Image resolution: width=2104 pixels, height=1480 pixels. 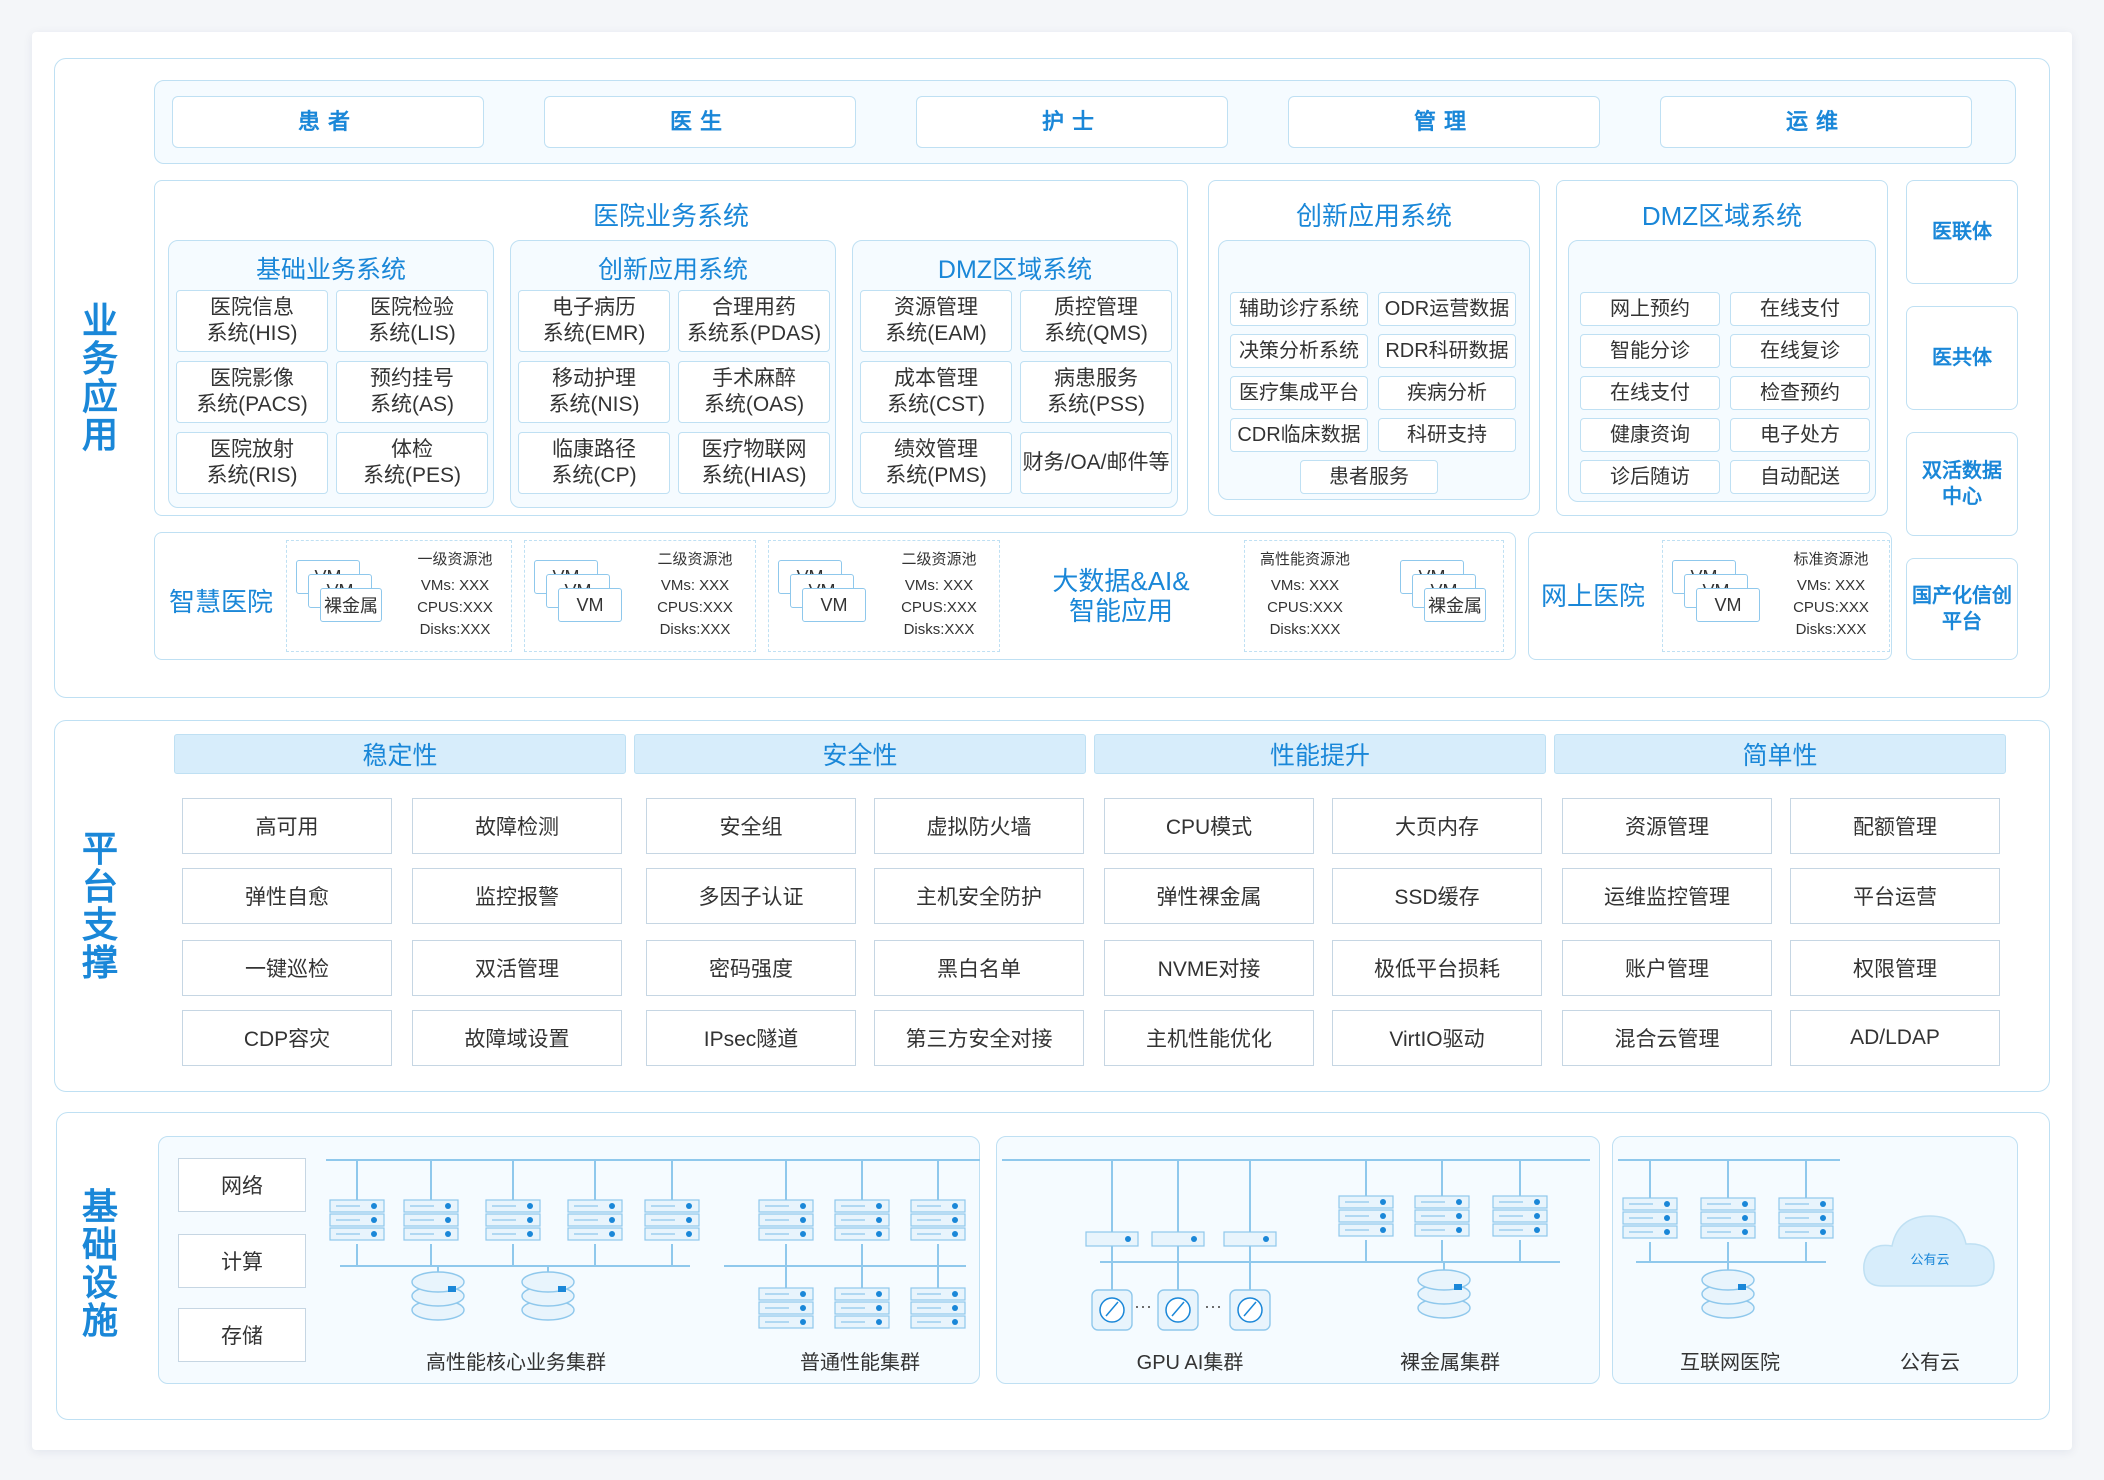 I want to click on platform-feature: NVME对接, so click(x=1209, y=968).